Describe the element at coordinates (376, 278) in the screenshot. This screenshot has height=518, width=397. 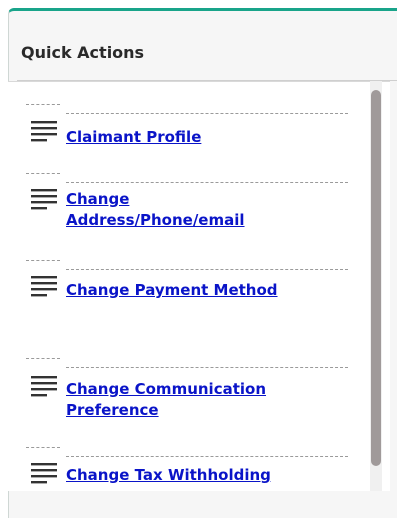
I see `scrollbar-thumb` at that location.